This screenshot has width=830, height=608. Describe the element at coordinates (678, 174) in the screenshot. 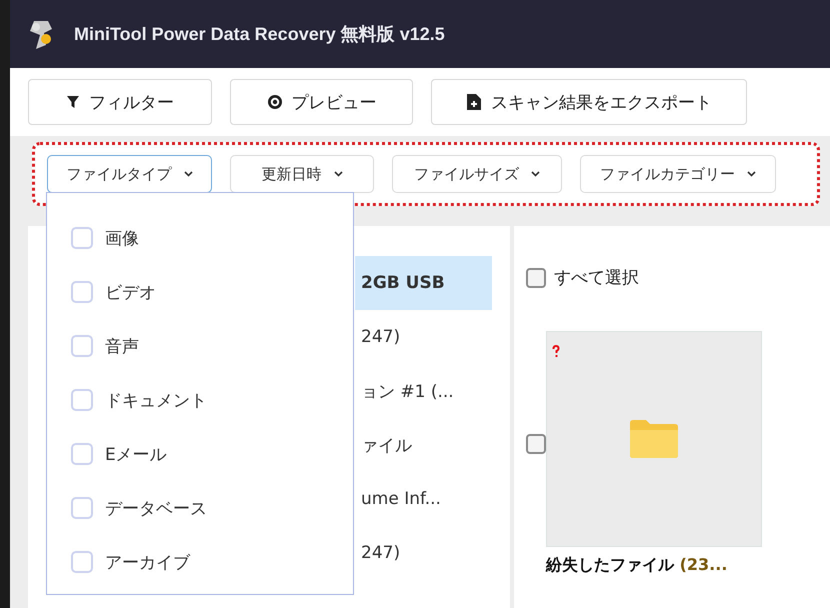

I see `filter-dropdown: ファイルカテゴリー` at that location.